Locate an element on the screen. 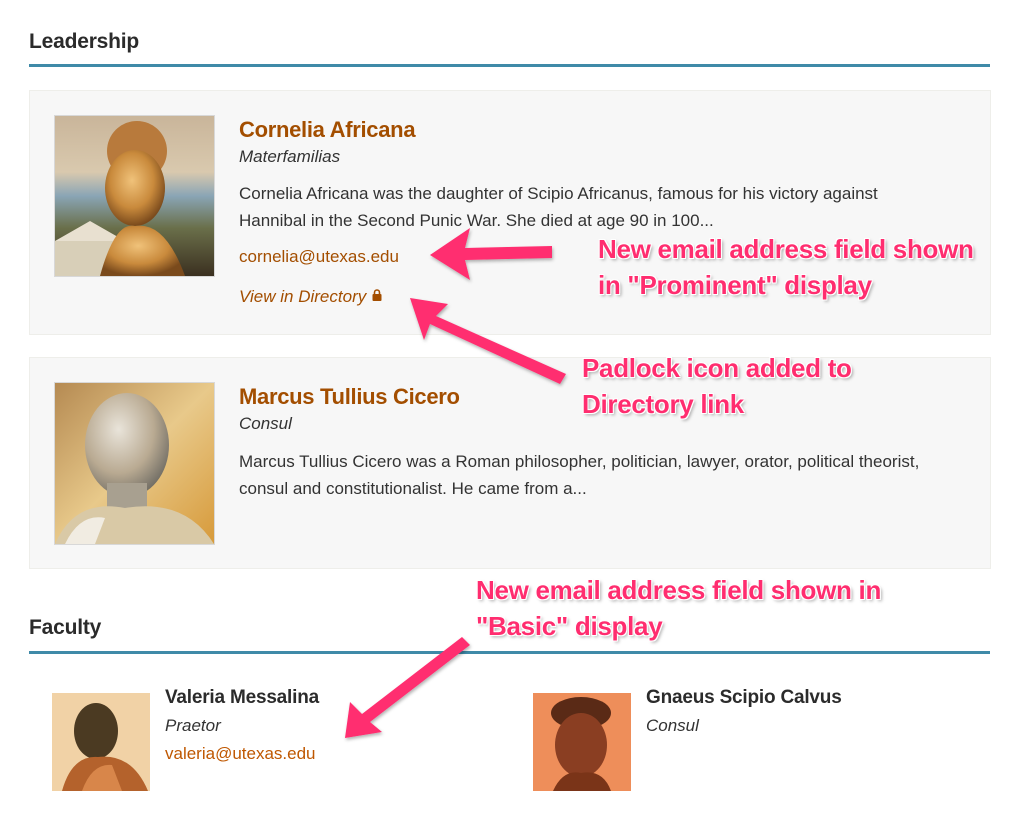  annotation-padlock: Padlock icon added to Directory link is located at coordinates (717, 386).